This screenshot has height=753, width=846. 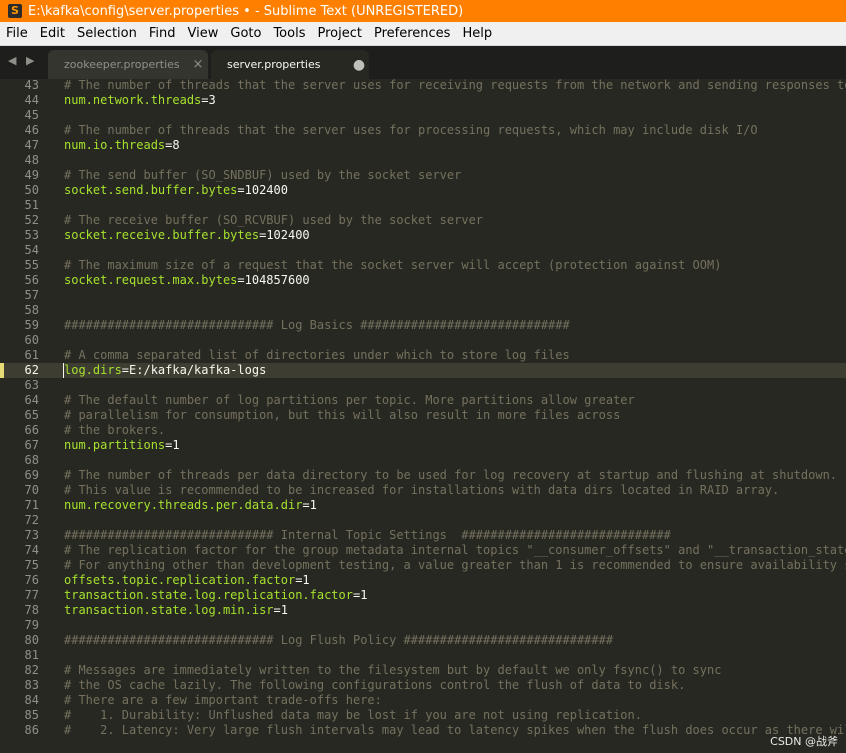 I want to click on code-line: 45, so click(x=423, y=115).